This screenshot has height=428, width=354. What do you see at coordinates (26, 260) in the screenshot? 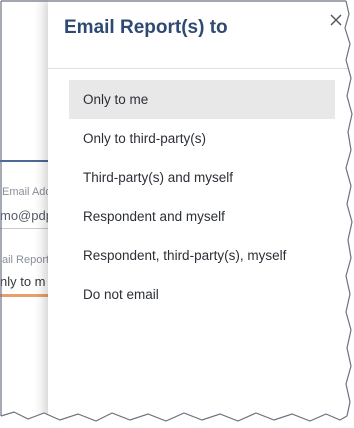
I see `email-report-label: ail Report` at bounding box center [26, 260].